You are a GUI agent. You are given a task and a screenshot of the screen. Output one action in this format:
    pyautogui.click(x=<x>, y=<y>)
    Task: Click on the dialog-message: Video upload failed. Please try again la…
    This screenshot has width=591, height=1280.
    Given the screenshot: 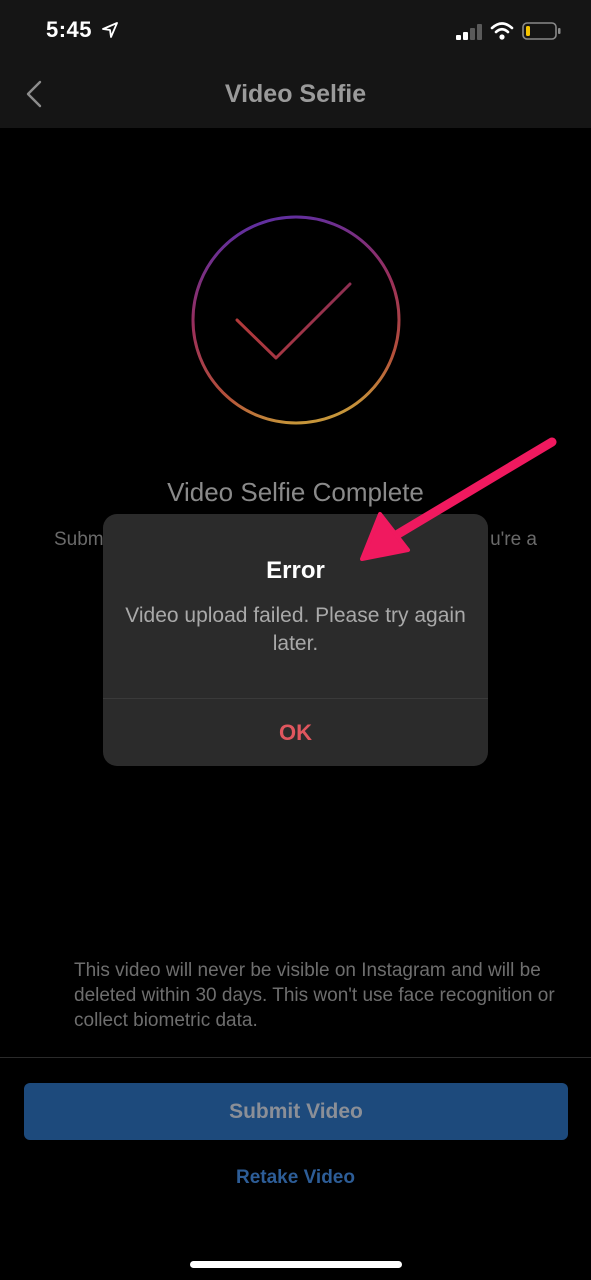 What is the action you would take?
    pyautogui.click(x=295, y=629)
    